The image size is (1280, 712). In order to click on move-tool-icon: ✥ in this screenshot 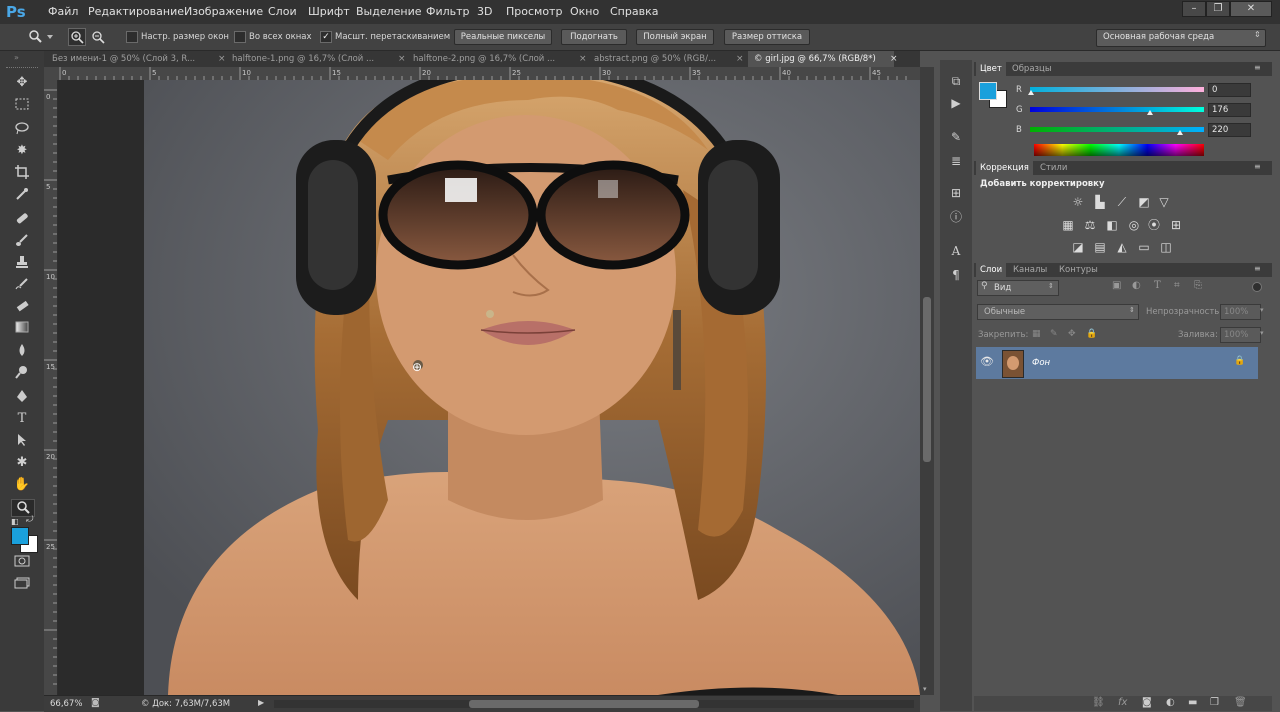, I will do `click(22, 83)`.